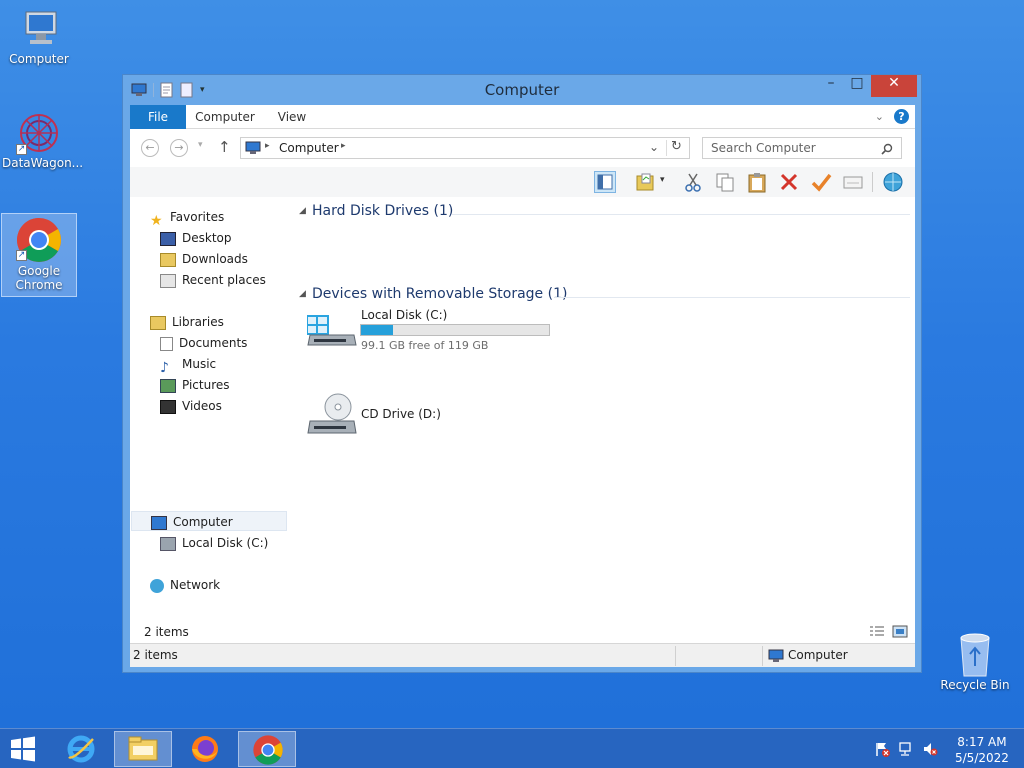  What do you see at coordinates (605, 182) in the screenshot?
I see `navigation-pane-icon` at bounding box center [605, 182].